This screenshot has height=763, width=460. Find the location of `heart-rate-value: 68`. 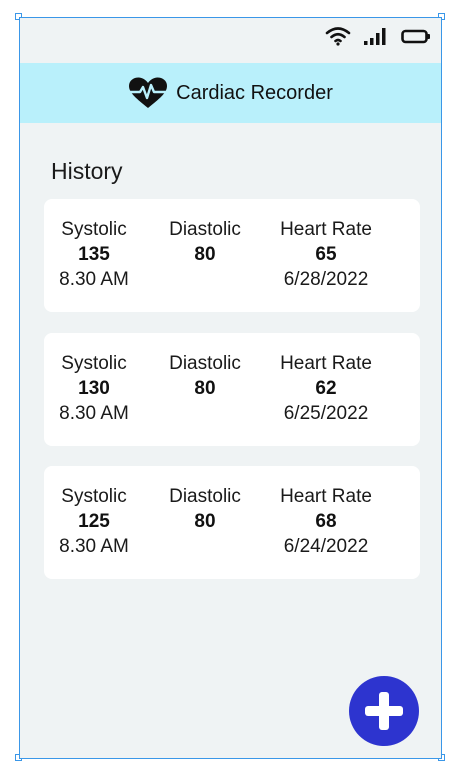

heart-rate-value: 68 is located at coordinates (326, 521).